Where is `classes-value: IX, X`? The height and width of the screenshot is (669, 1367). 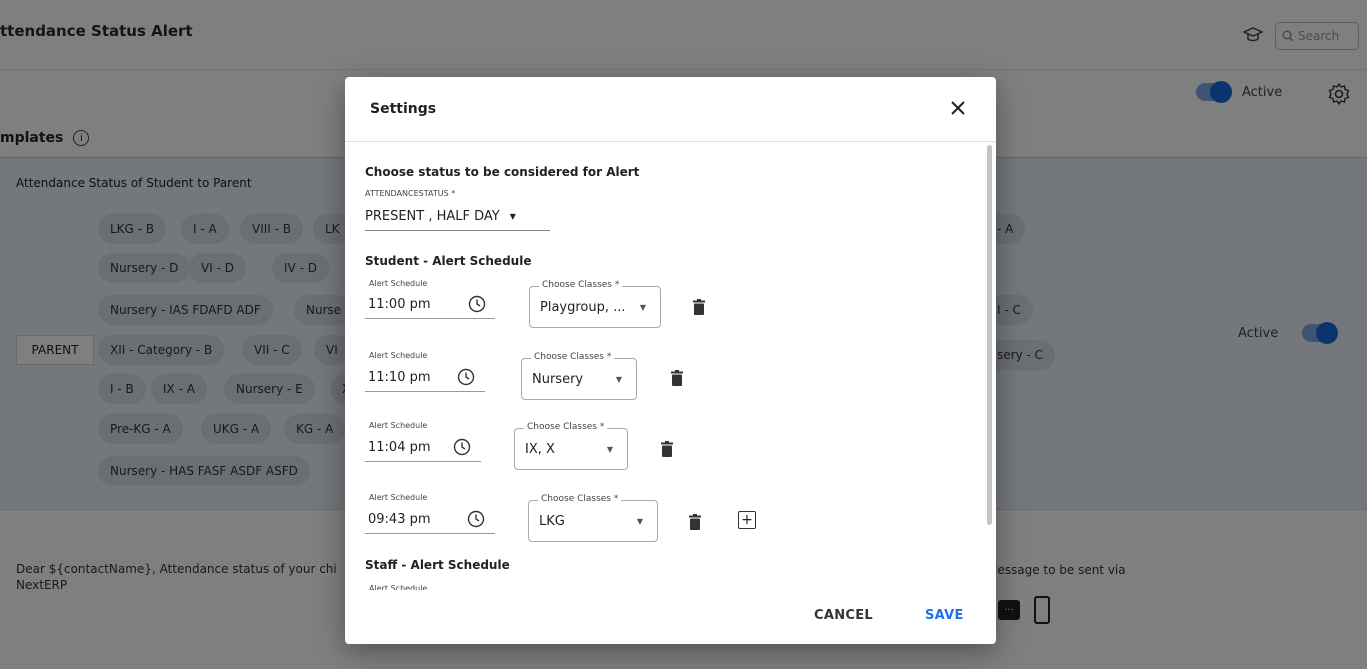 classes-value: IX, X is located at coordinates (540, 449).